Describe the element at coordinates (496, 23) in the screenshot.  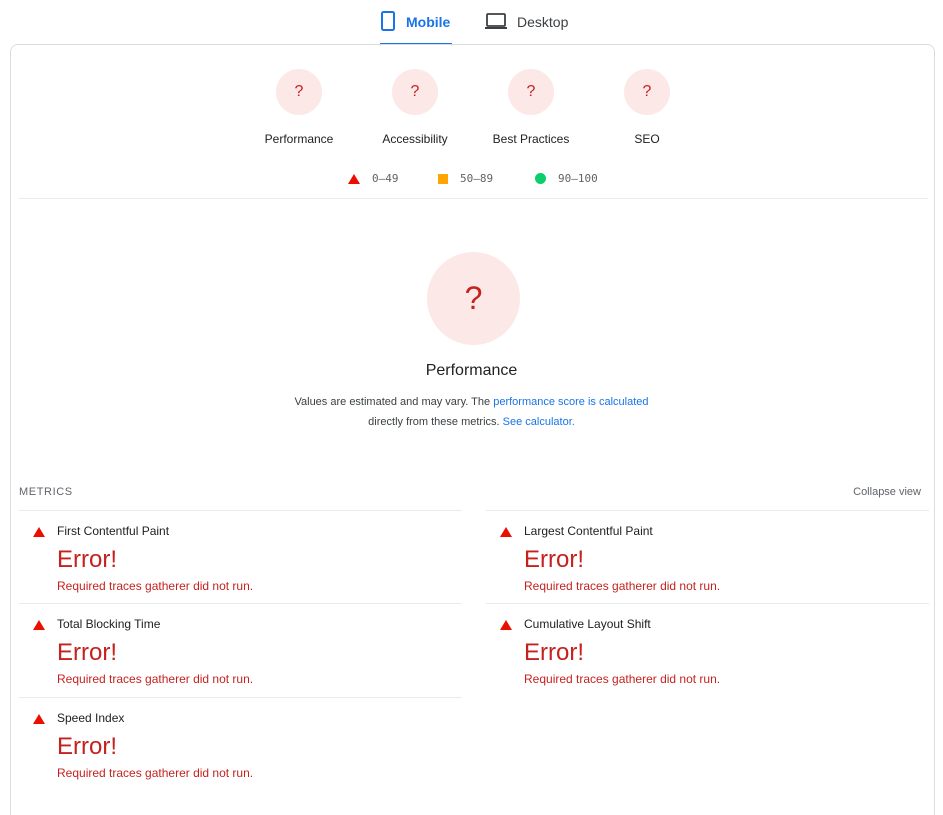
I see `laptop-icon` at that location.